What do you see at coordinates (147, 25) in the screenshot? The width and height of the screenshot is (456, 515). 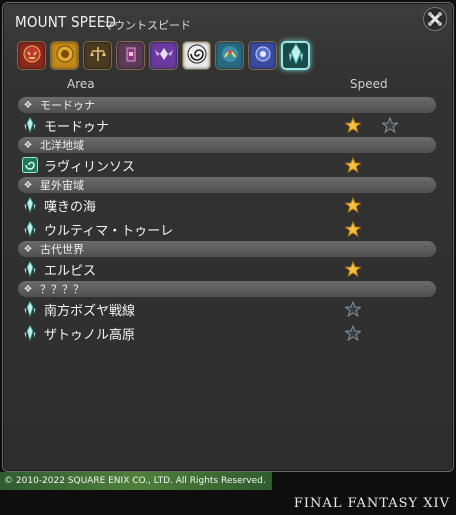 I see `window-subtitle: マウントスピード` at bounding box center [147, 25].